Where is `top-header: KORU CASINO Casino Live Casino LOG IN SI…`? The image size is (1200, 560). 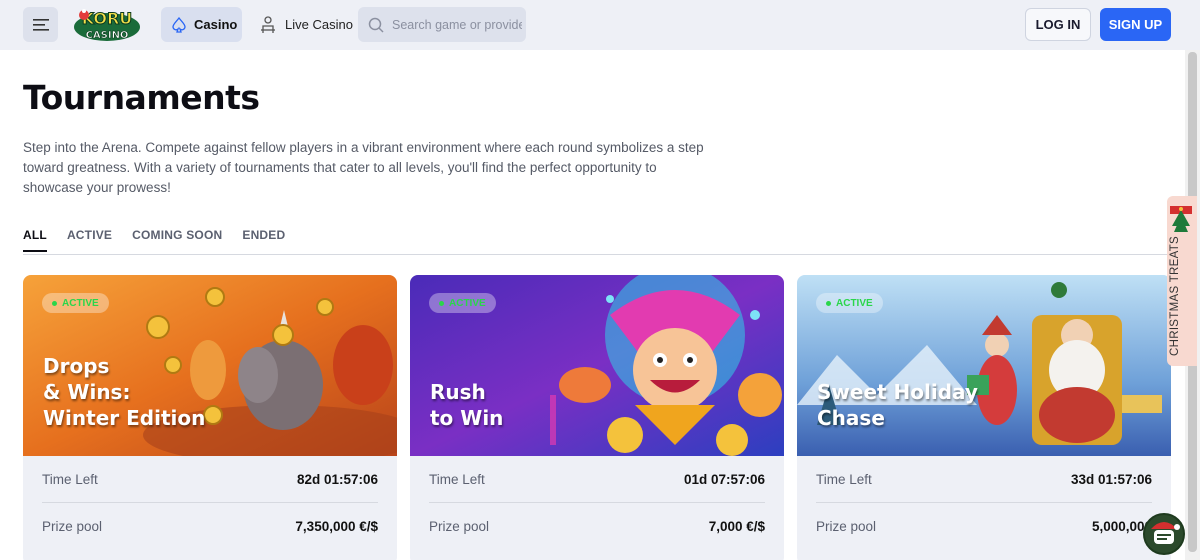
top-header: KORU CASINO Casino Live Casino LOG IN SI… is located at coordinates (600, 25).